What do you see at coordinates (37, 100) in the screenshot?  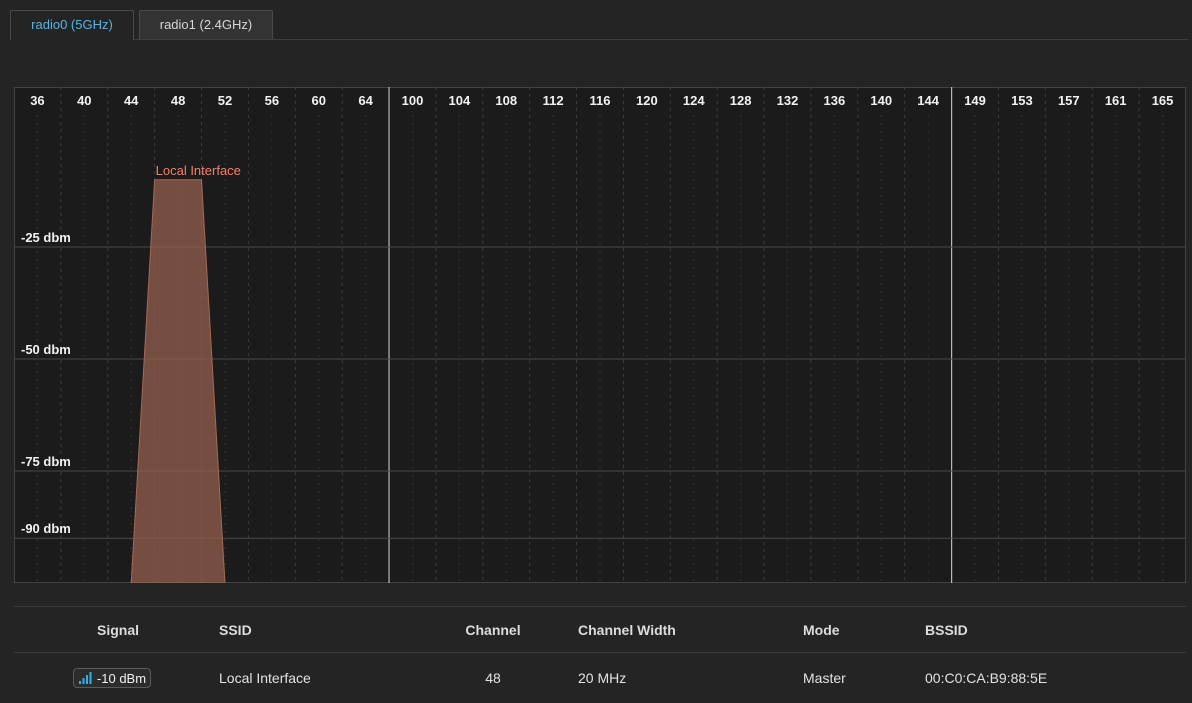 I see `channel-tick-label: 36` at bounding box center [37, 100].